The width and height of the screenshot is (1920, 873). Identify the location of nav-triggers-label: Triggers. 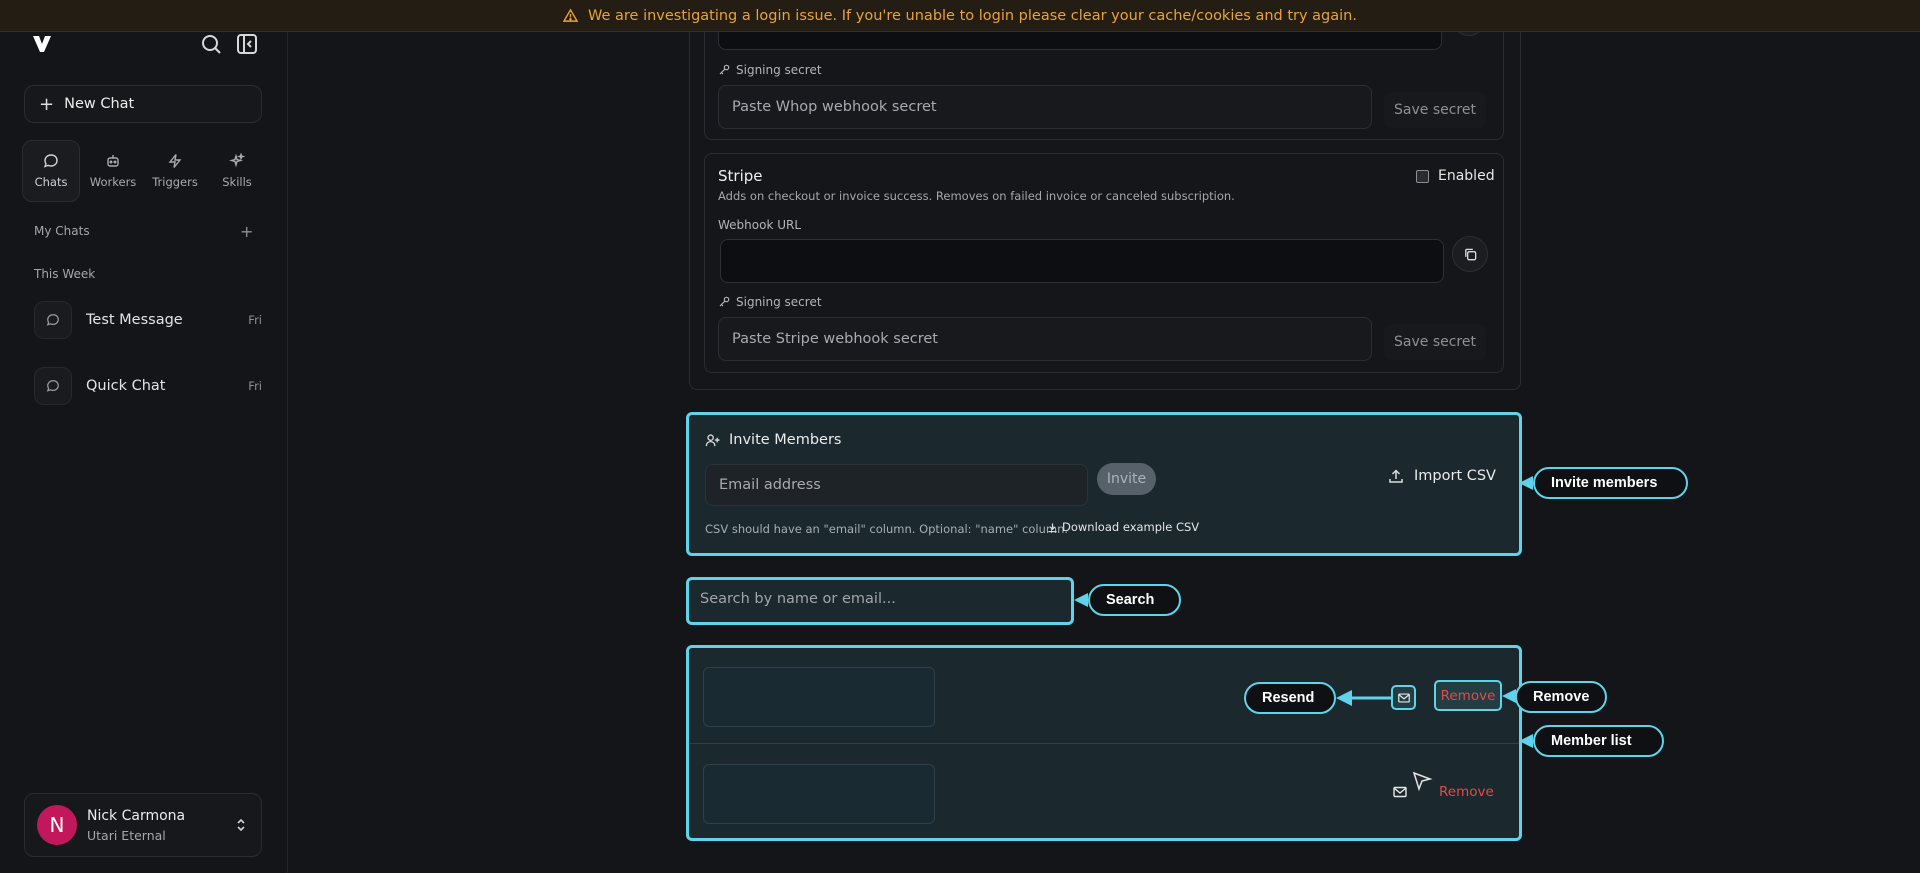
(175, 182).